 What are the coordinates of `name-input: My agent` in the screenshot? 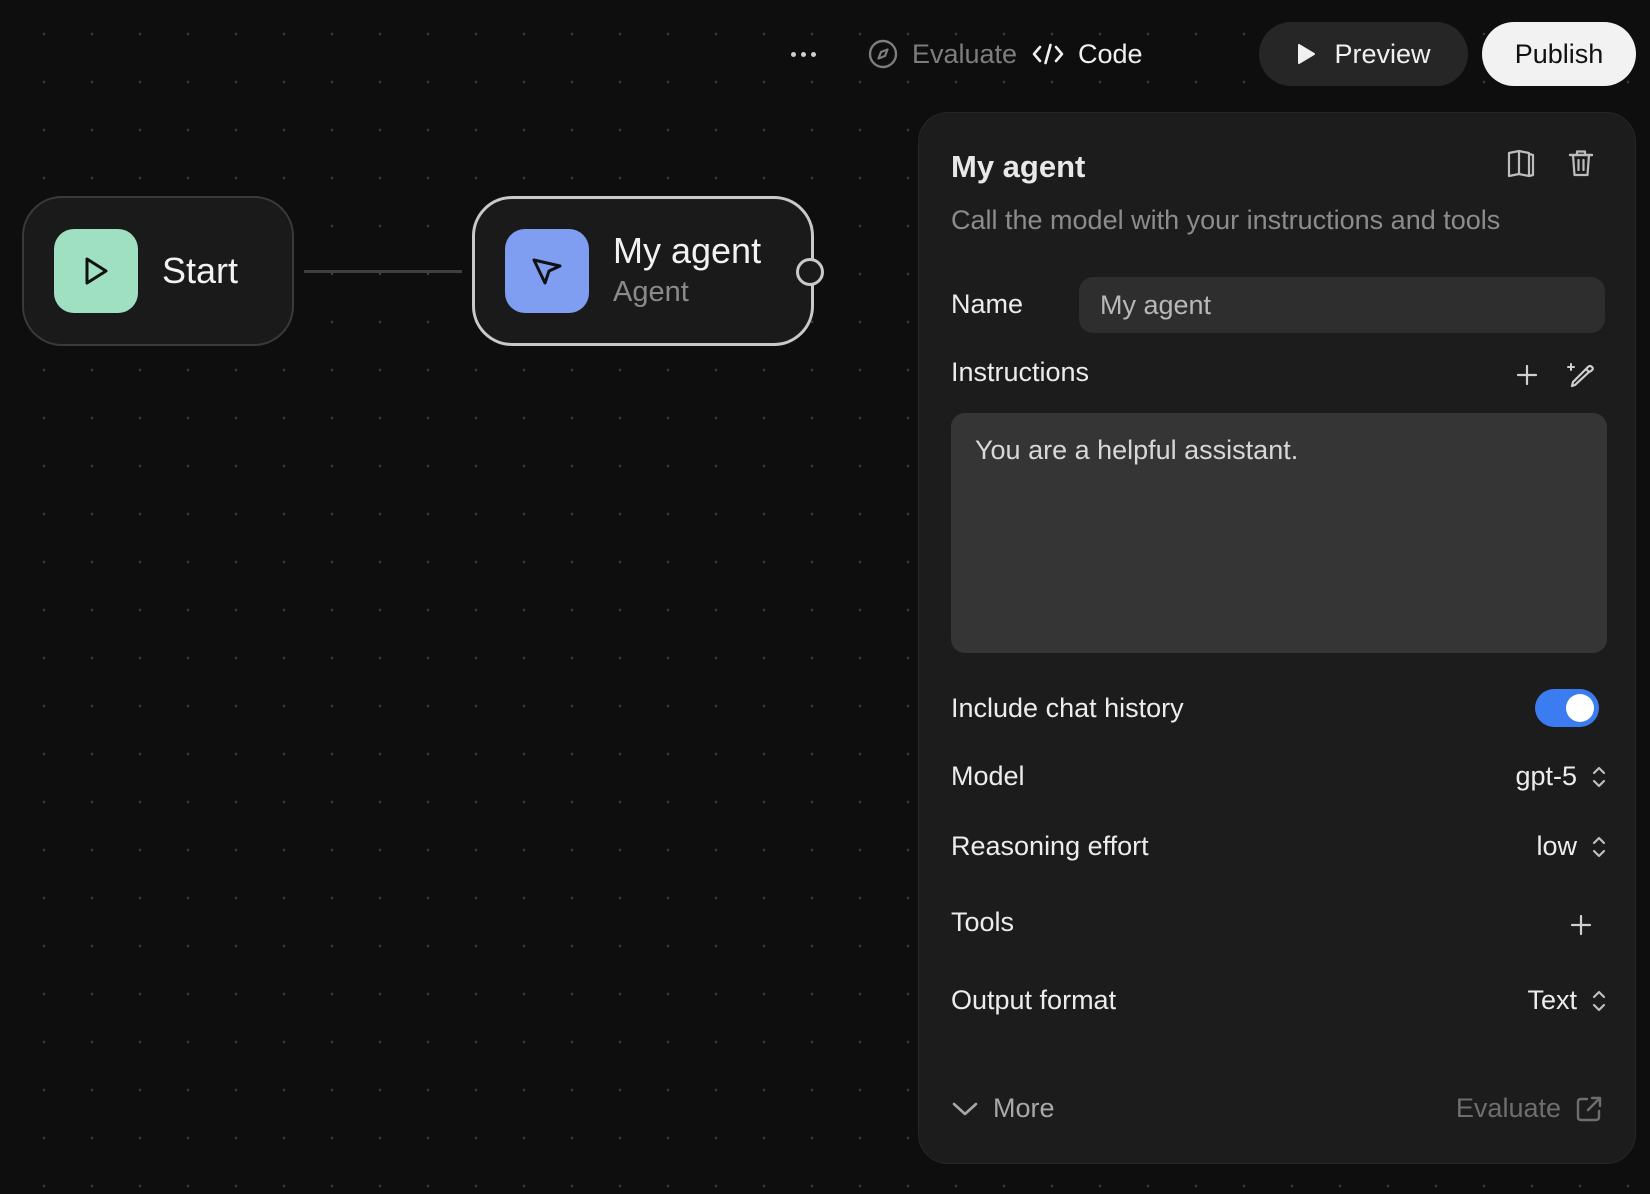 It's located at (1342, 305).